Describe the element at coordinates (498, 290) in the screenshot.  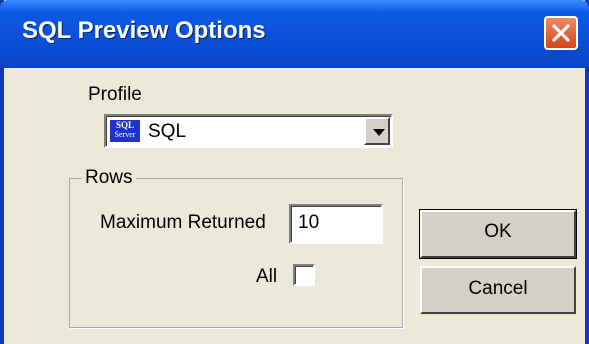
I see `cancel-button: Cancel` at that location.